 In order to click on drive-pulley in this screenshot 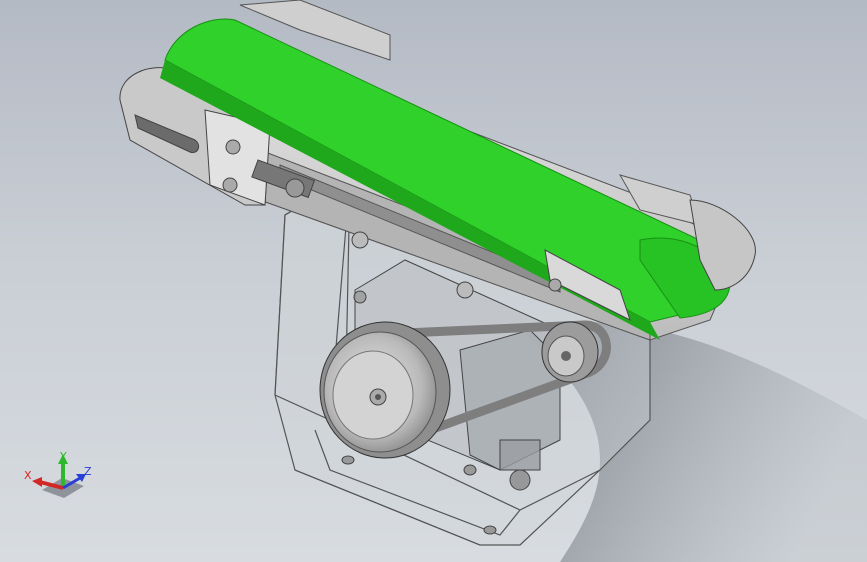, I will do `click(570, 352)`.